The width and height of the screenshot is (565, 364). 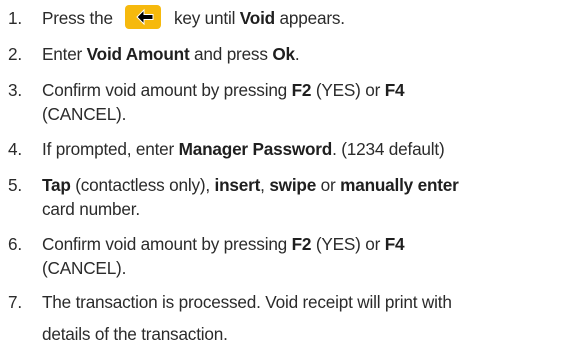 What do you see at coordinates (15, 244) in the screenshot?
I see `step-number: 6.` at bounding box center [15, 244].